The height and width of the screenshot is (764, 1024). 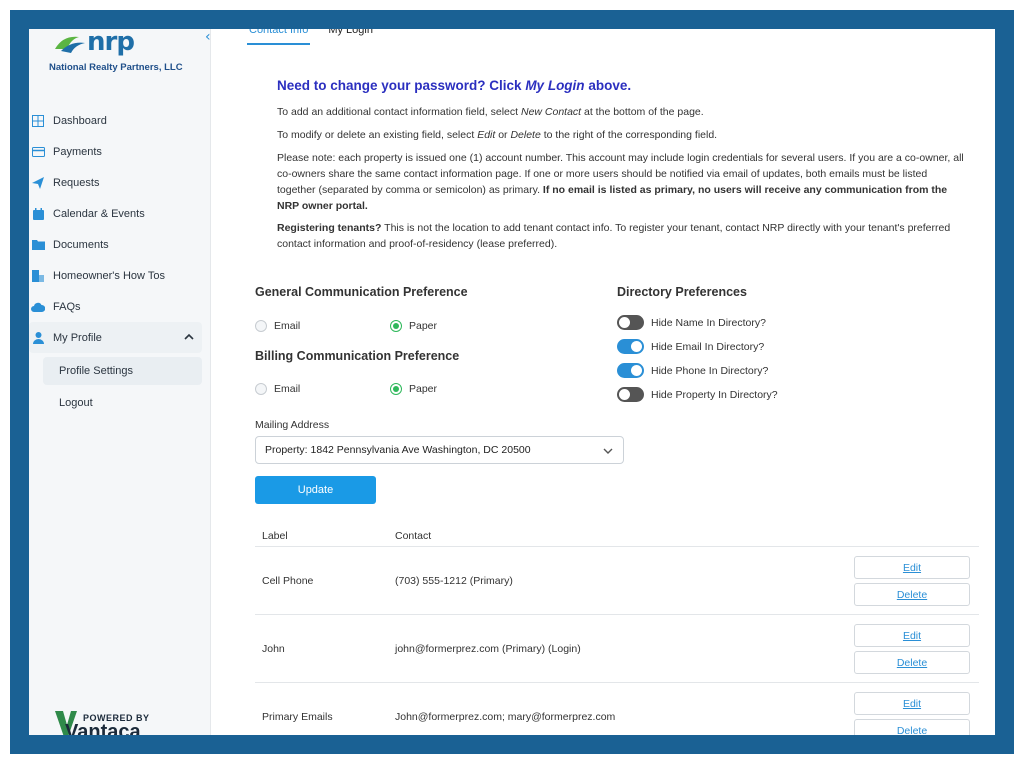 I want to click on toggle-label: Hide Name In Directory?, so click(x=708, y=322).